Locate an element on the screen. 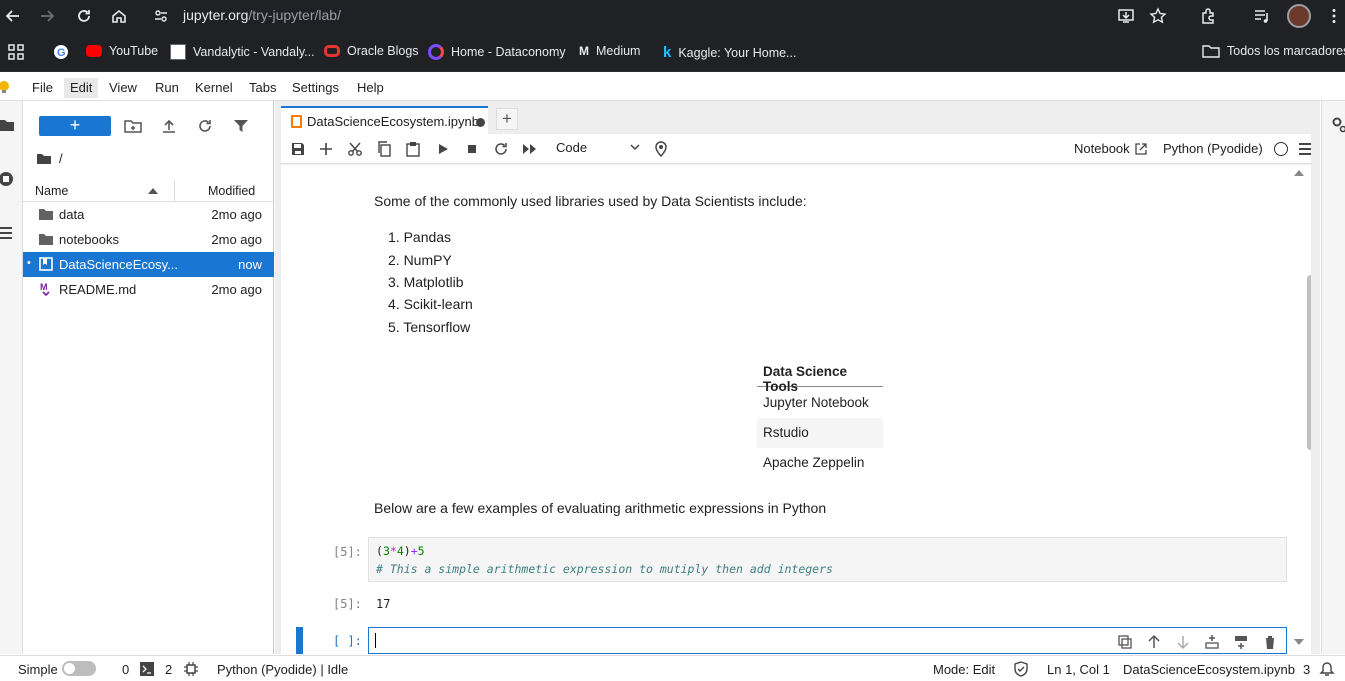  insert-cell-icon is located at coordinates (326, 149).